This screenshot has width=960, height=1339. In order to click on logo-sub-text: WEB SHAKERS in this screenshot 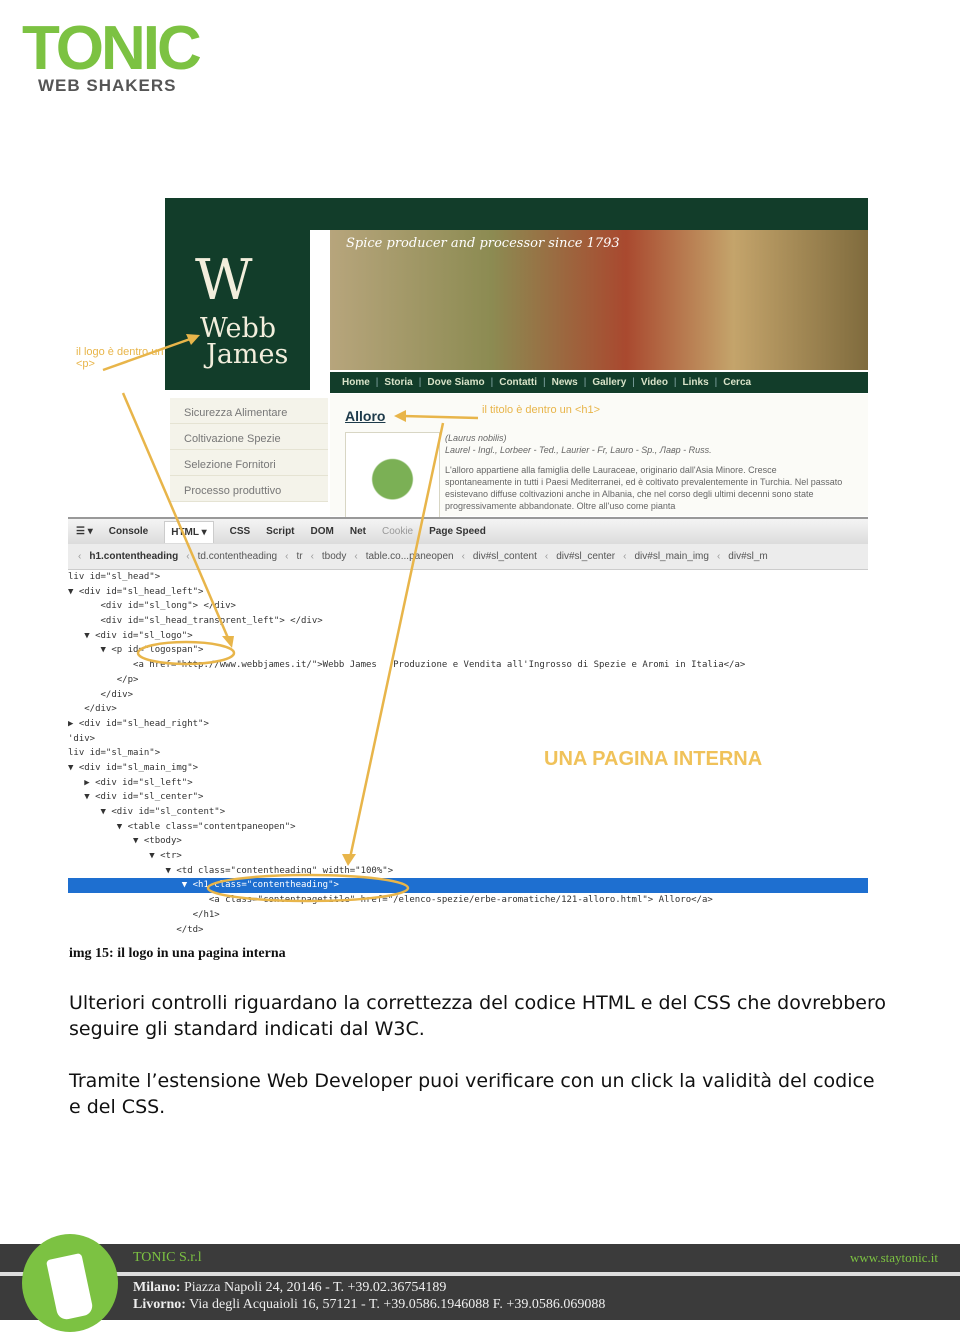, I will do `click(107, 85)`.